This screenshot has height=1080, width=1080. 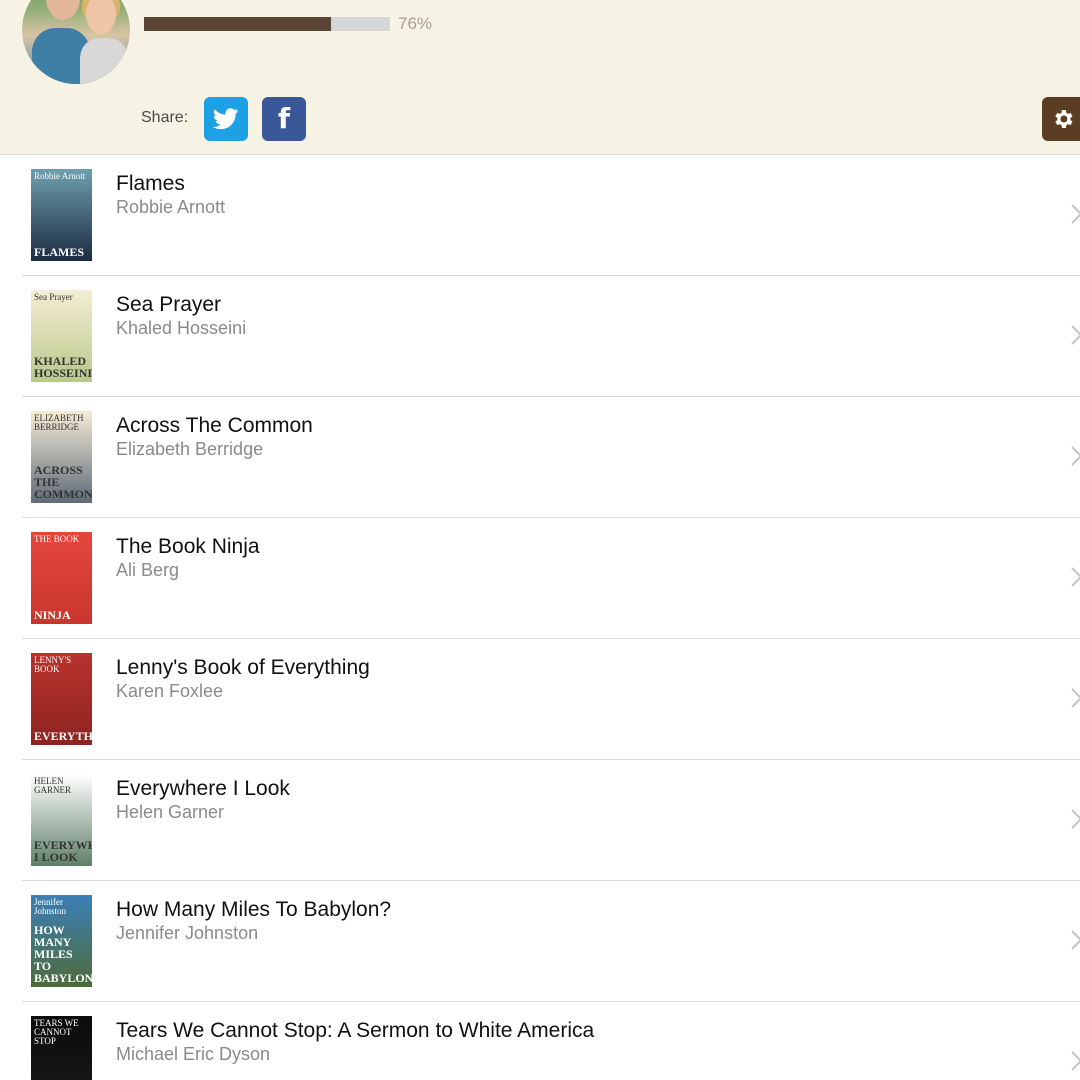 I want to click on twitter-bird-icon, so click(x=226, y=119).